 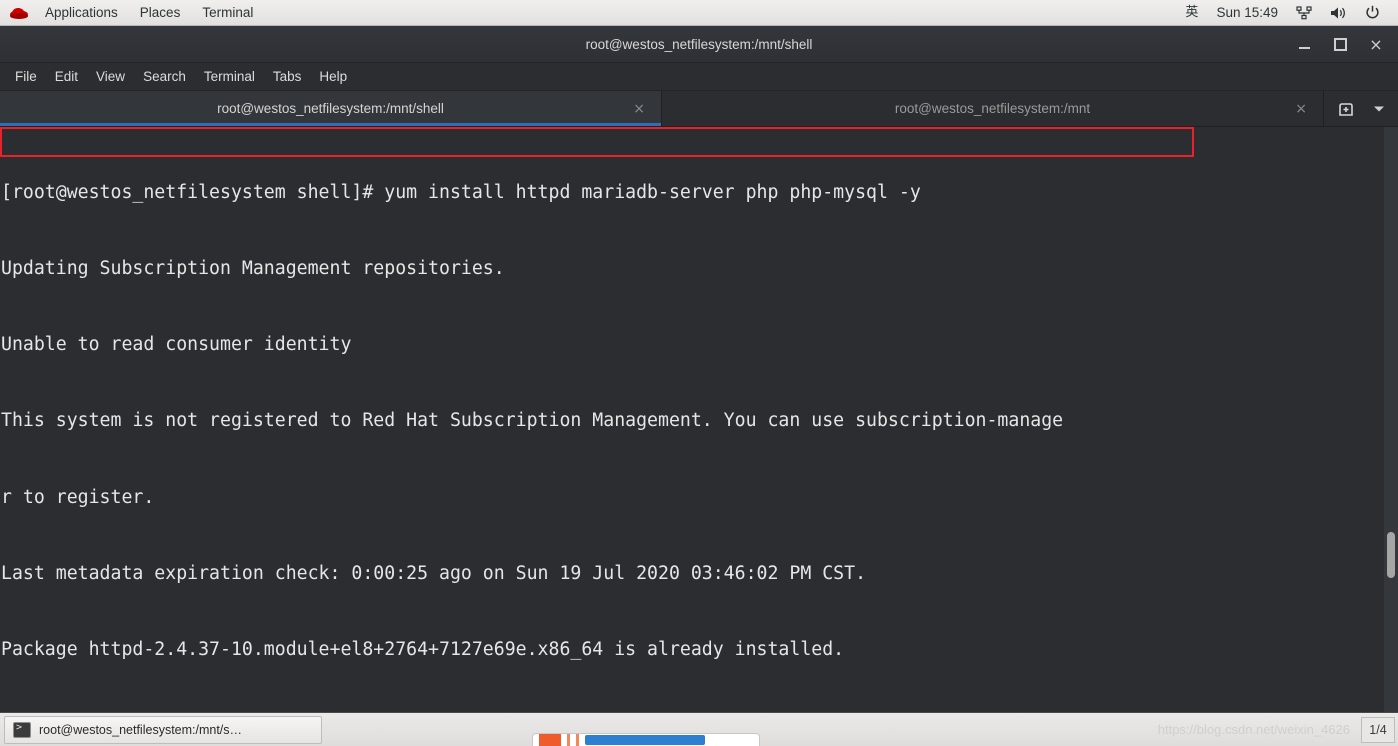 I want to click on top-panel-left: Applications Places Terminal, so click(x=132, y=13).